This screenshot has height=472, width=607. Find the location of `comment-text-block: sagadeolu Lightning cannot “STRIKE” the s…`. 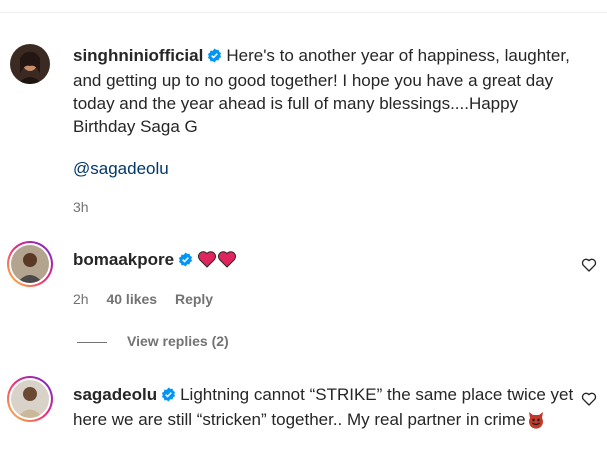

comment-text-block: sagadeolu Lightning cannot “STRIKE” the s… is located at coordinates (328, 409).